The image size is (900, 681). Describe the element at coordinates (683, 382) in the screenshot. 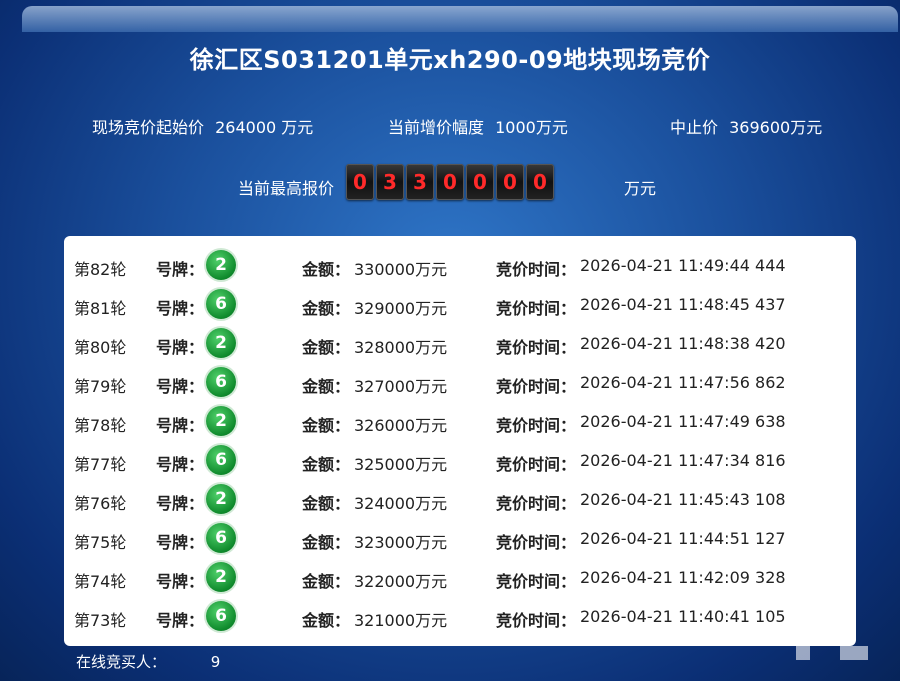

I see `bid-time: 2026-04-21 11:47:56 862` at that location.